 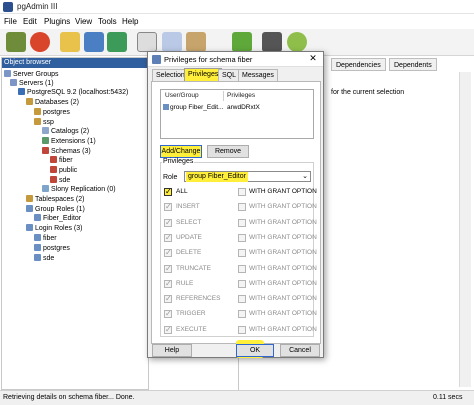 What do you see at coordinates (30, 21) in the screenshot?
I see `menu-edit: Edit` at bounding box center [30, 21].